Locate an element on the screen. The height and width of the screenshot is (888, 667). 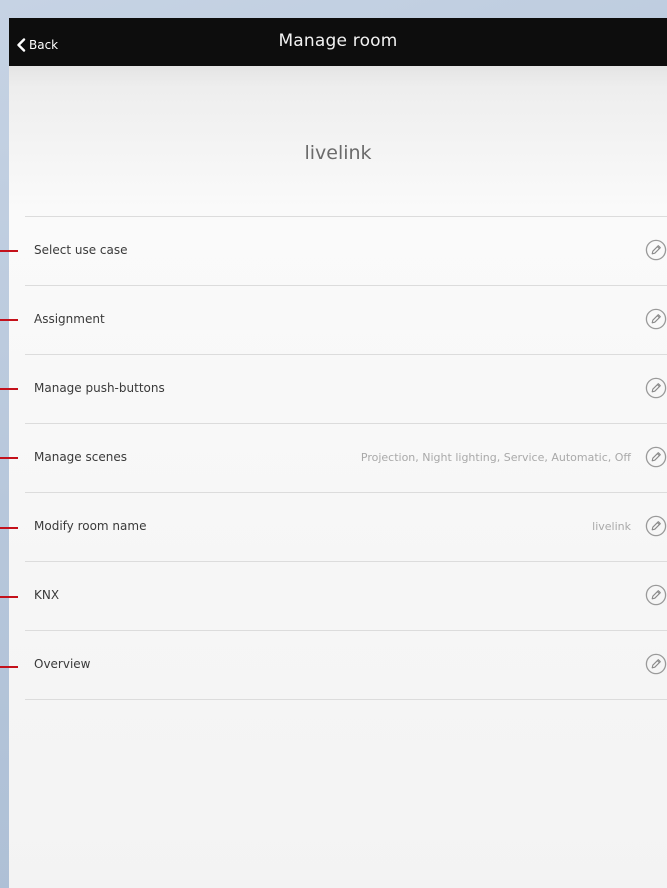
row-knx: KNX is located at coordinates (346, 596).